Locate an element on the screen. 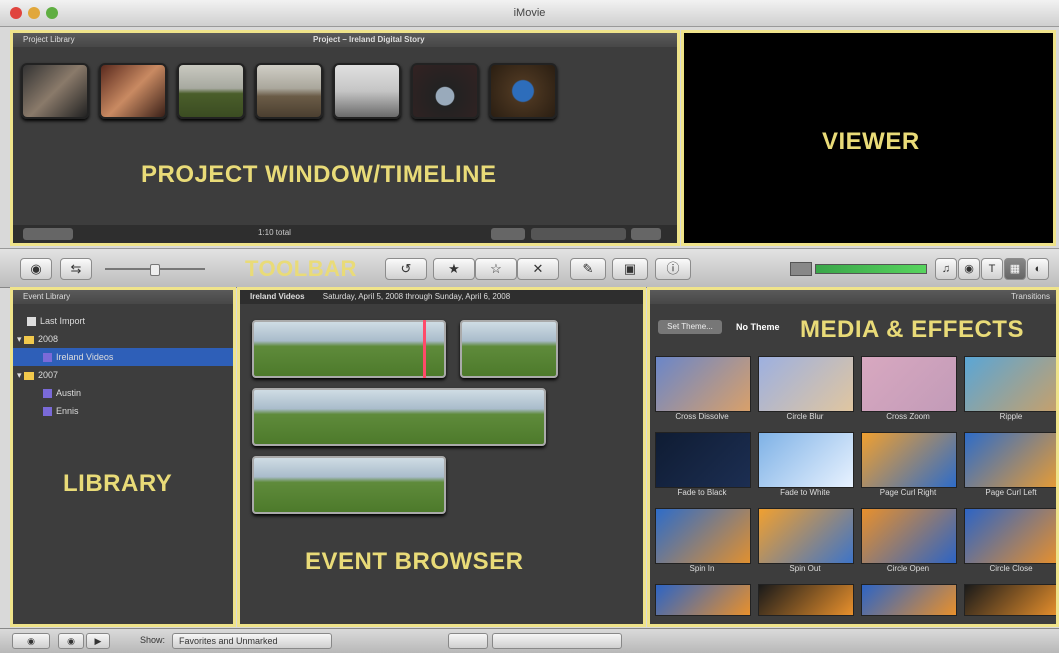 Image resolution: width=1059 pixels, height=653 pixels. play-button: ▶ is located at coordinates (98, 641).